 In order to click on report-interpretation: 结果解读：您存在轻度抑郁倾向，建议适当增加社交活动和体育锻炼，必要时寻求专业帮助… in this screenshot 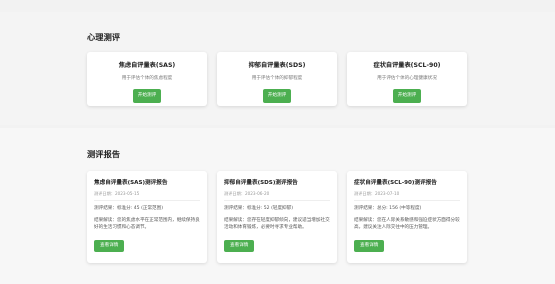, I will do `click(277, 224)`.